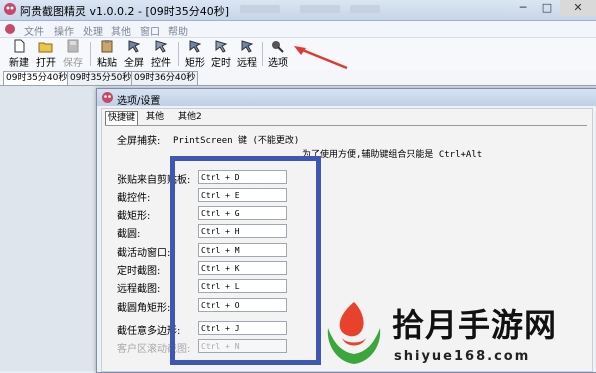 The image size is (596, 373). I want to click on options-button: 选项, so click(278, 54).